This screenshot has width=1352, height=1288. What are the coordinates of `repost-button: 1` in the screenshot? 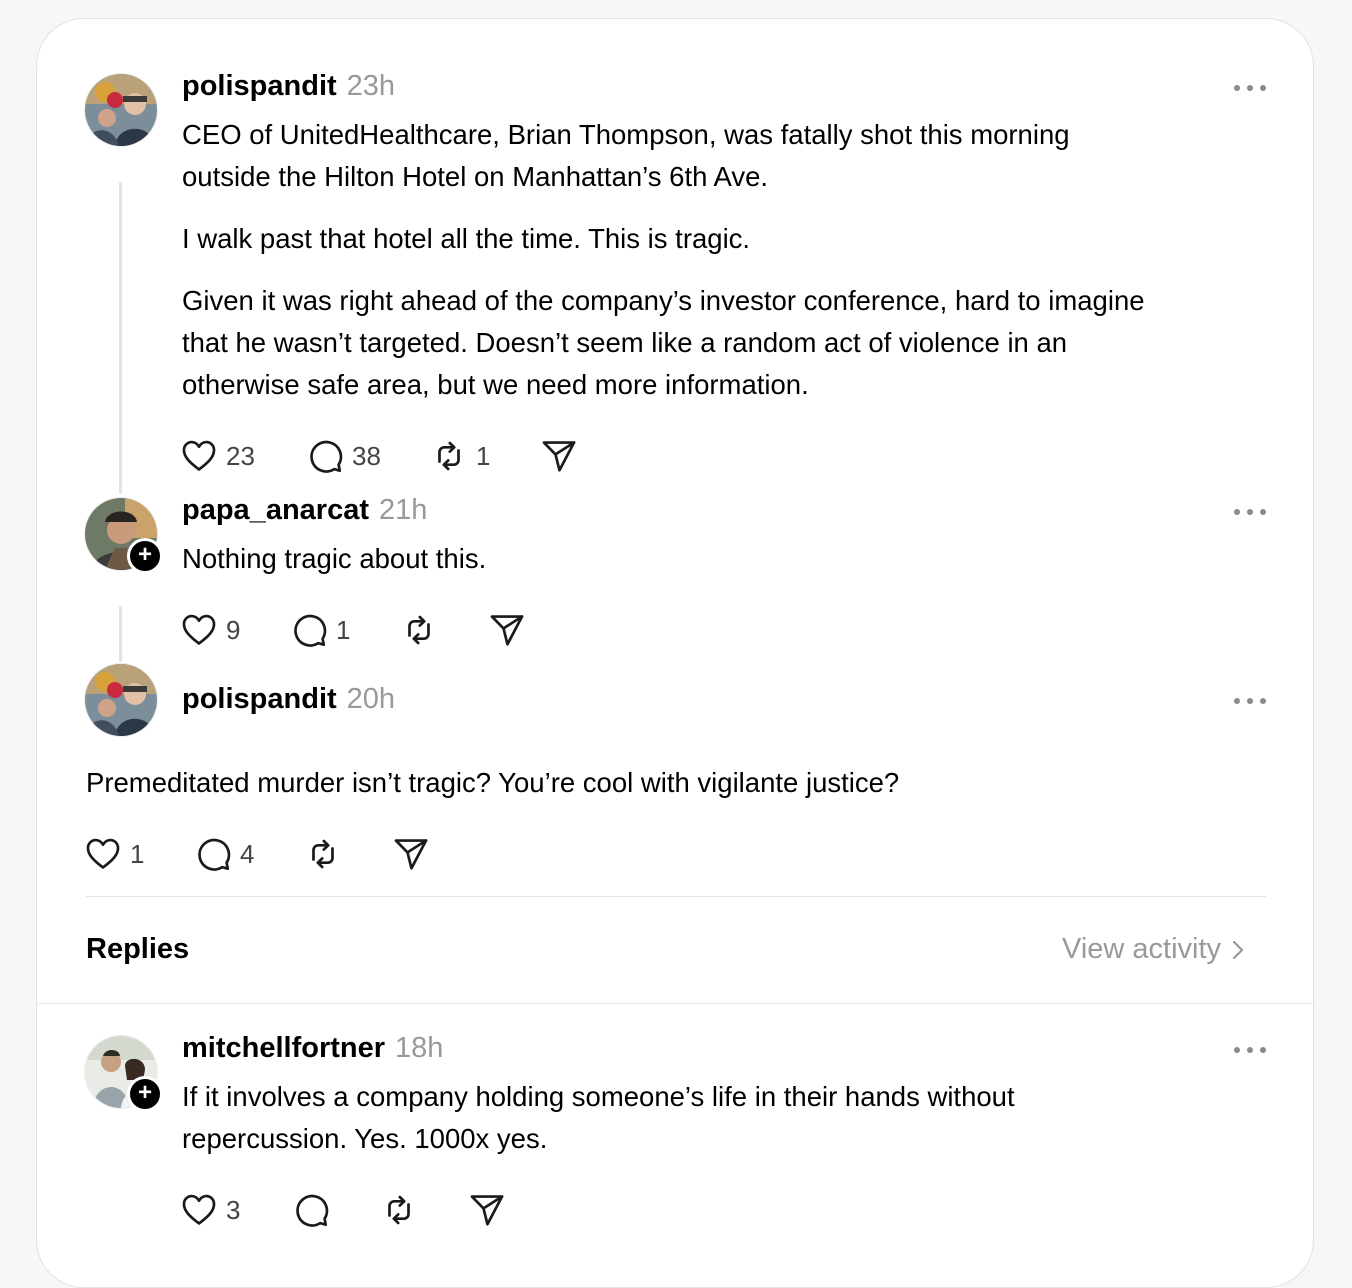 It's located at (460, 456).